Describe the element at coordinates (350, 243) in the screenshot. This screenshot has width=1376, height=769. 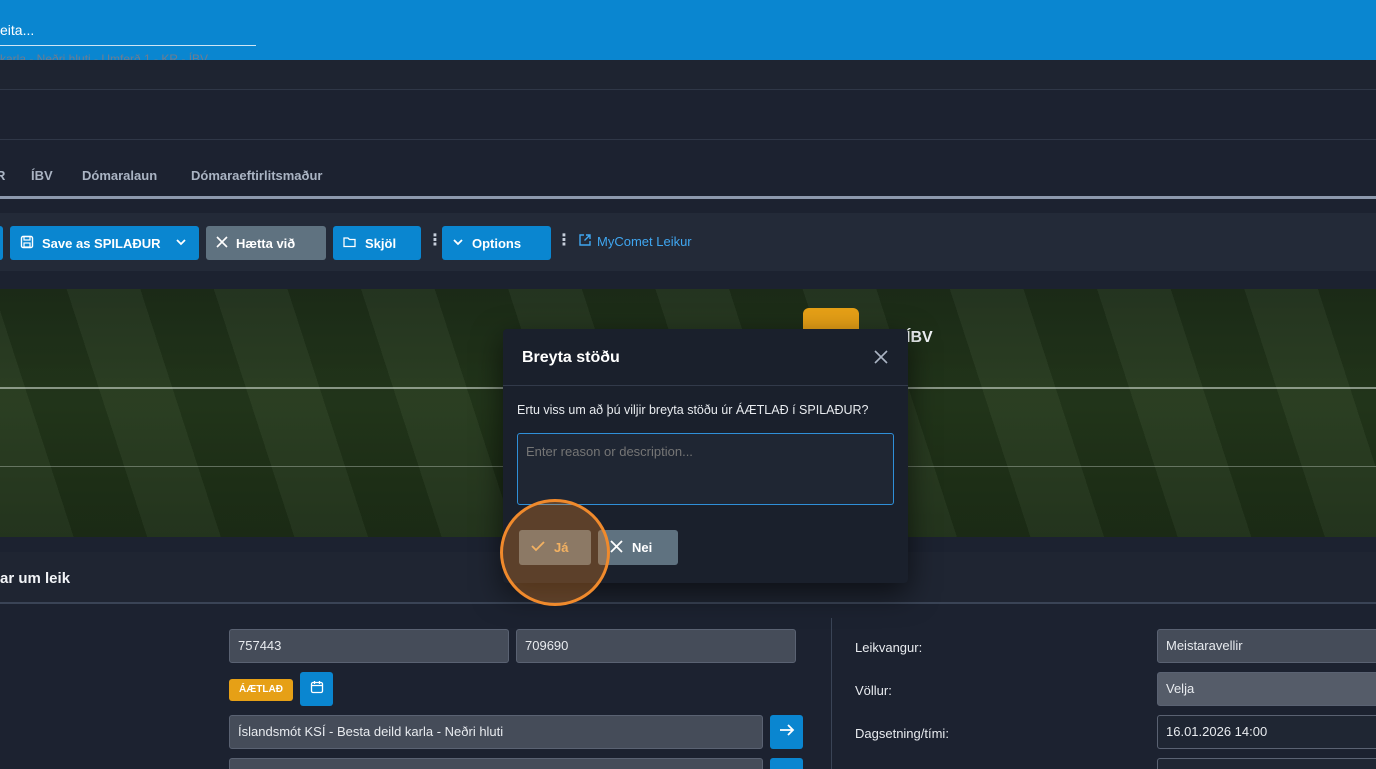
I see `folder-icon` at that location.